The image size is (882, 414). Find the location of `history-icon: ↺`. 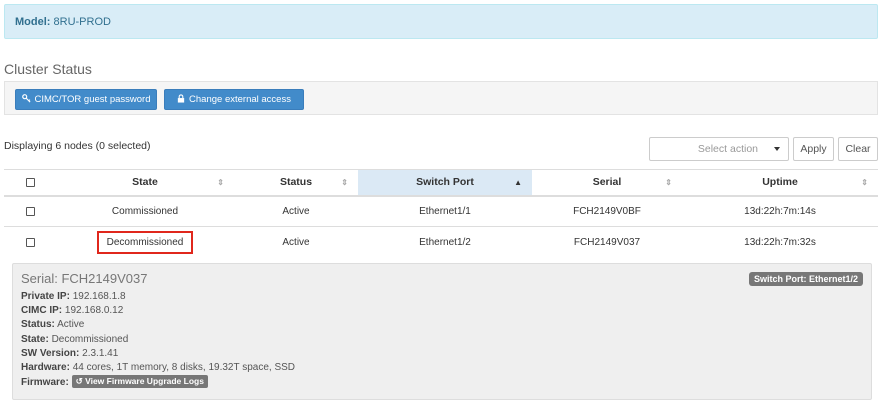

history-icon: ↺ is located at coordinates (79, 381).